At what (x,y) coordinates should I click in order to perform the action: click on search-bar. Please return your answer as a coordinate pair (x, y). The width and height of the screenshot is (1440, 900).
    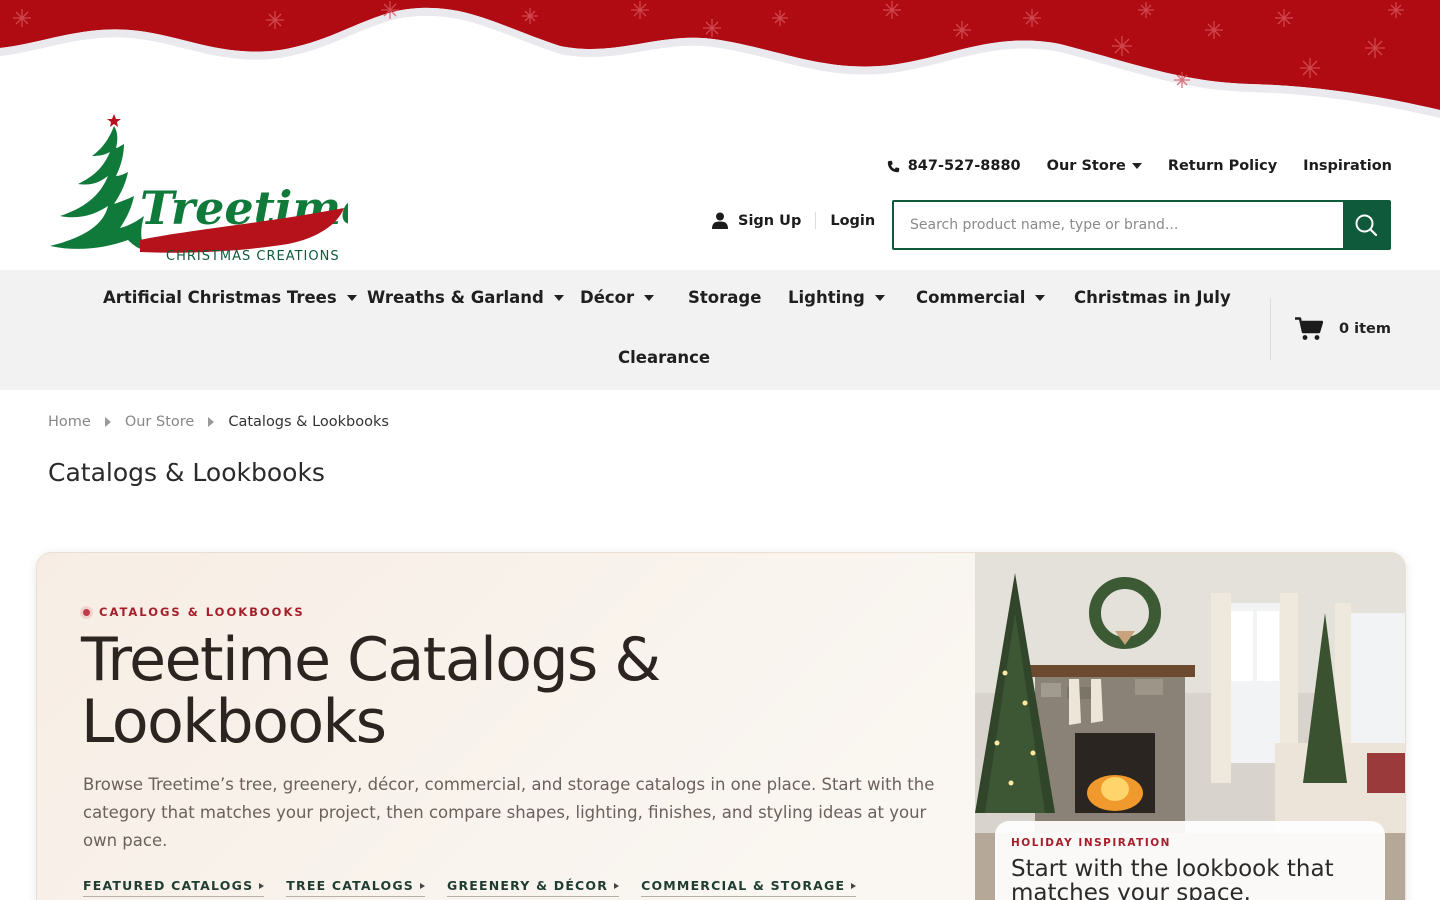
    Looking at the image, I should click on (1141, 225).